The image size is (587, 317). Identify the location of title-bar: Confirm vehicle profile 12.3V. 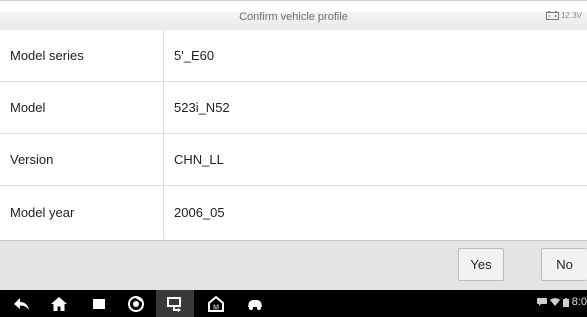
(293, 15).